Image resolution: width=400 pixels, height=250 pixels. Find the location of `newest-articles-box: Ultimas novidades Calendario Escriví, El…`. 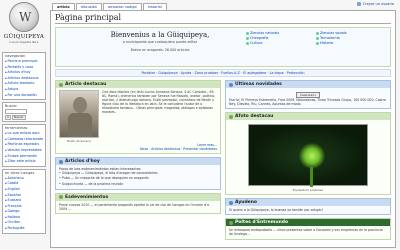

newest-articles-box: Ultimas novidades Calendario Escriví, El… is located at coordinates (308, 95).